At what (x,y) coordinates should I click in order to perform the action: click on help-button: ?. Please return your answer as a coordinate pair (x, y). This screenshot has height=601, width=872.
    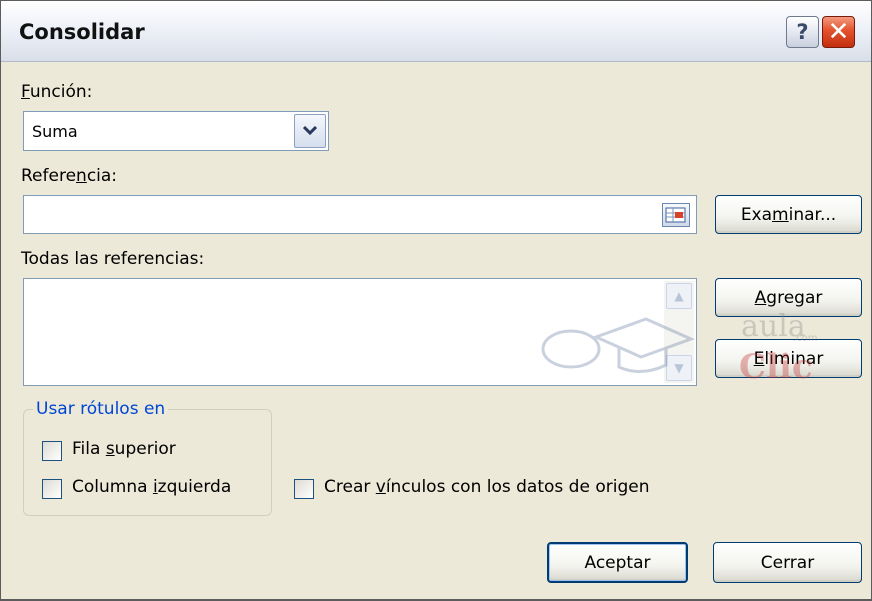
    Looking at the image, I should click on (802, 32).